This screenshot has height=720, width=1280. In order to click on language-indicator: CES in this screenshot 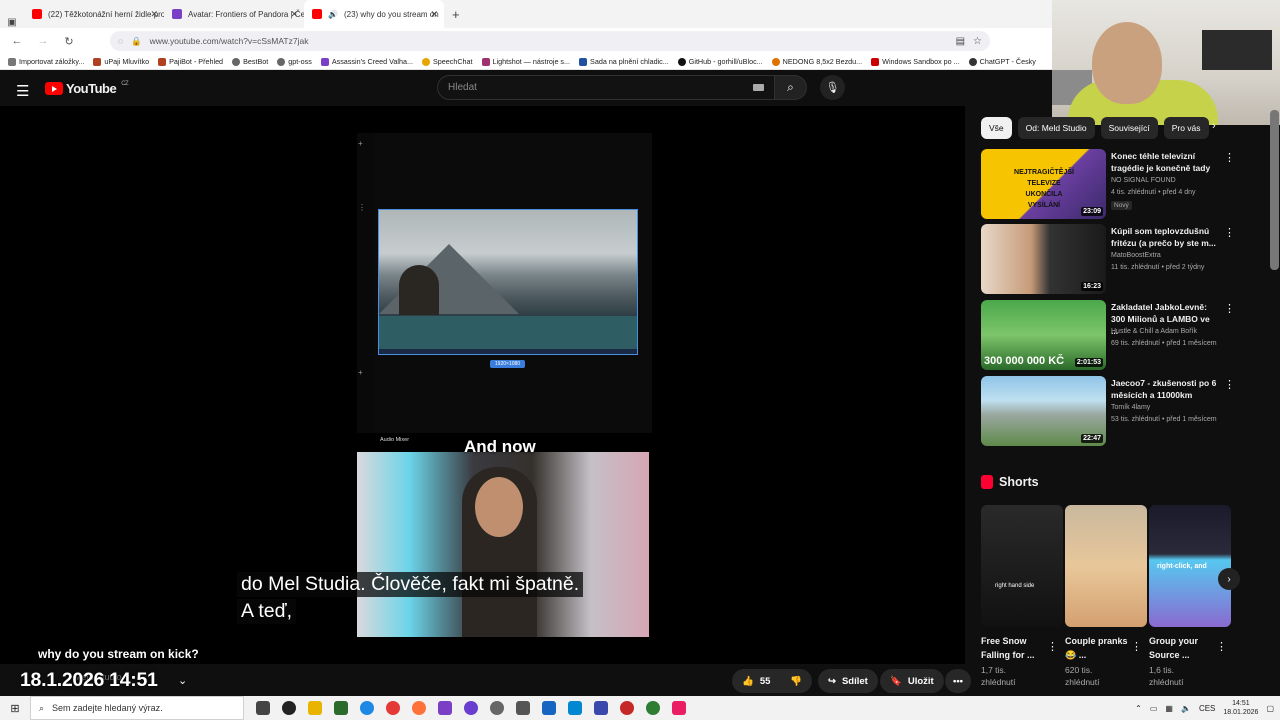, I will do `click(1207, 708)`.